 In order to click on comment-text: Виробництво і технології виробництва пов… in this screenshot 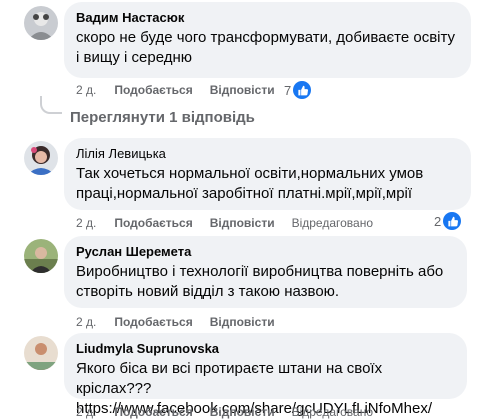, I will do `click(260, 281)`.